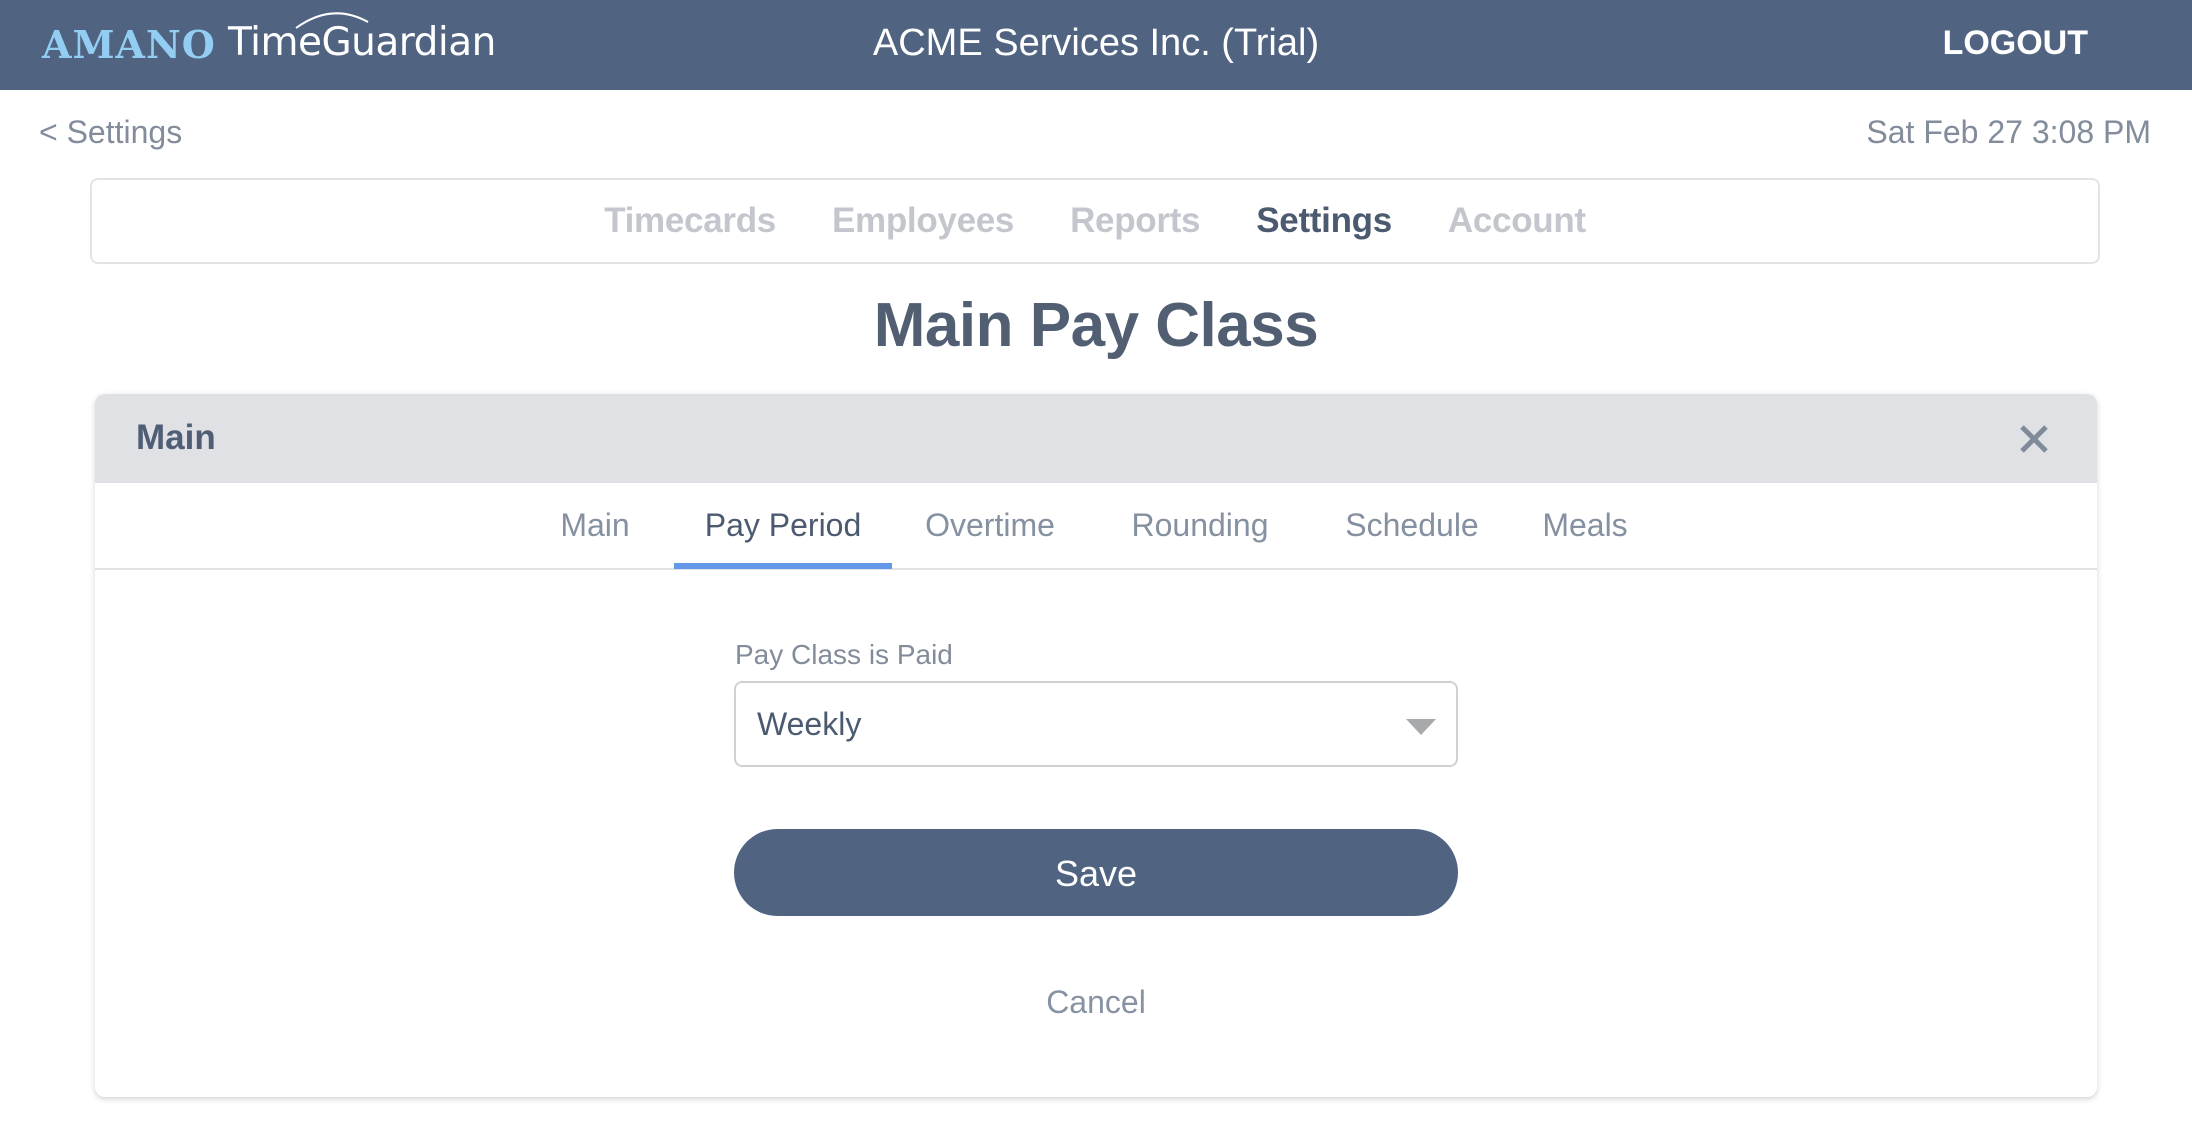 The width and height of the screenshot is (2192, 1128). Describe the element at coordinates (690, 221) in the screenshot. I see `nav-item-timecards: Timecards` at that location.